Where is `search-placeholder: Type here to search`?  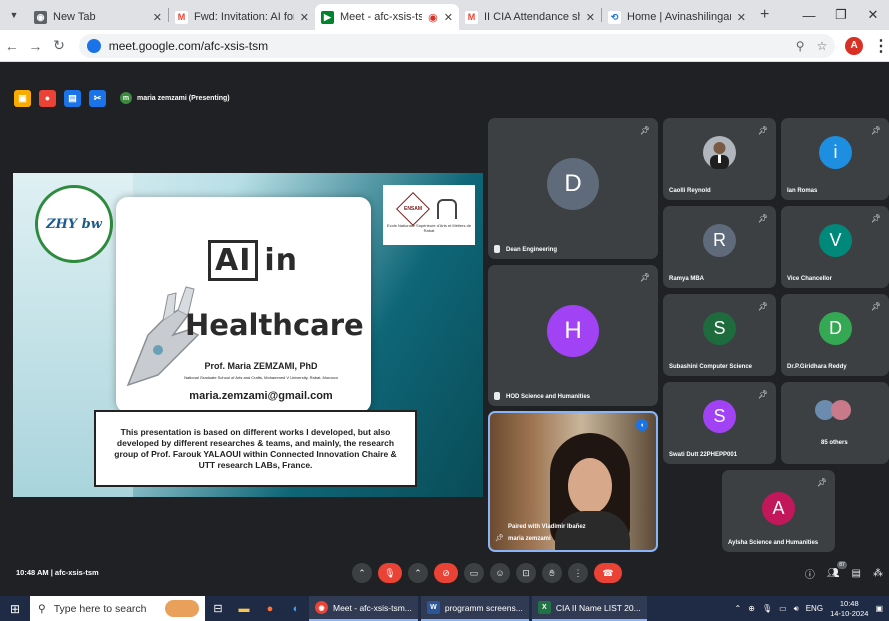 search-placeholder: Type here to search is located at coordinates (100, 608).